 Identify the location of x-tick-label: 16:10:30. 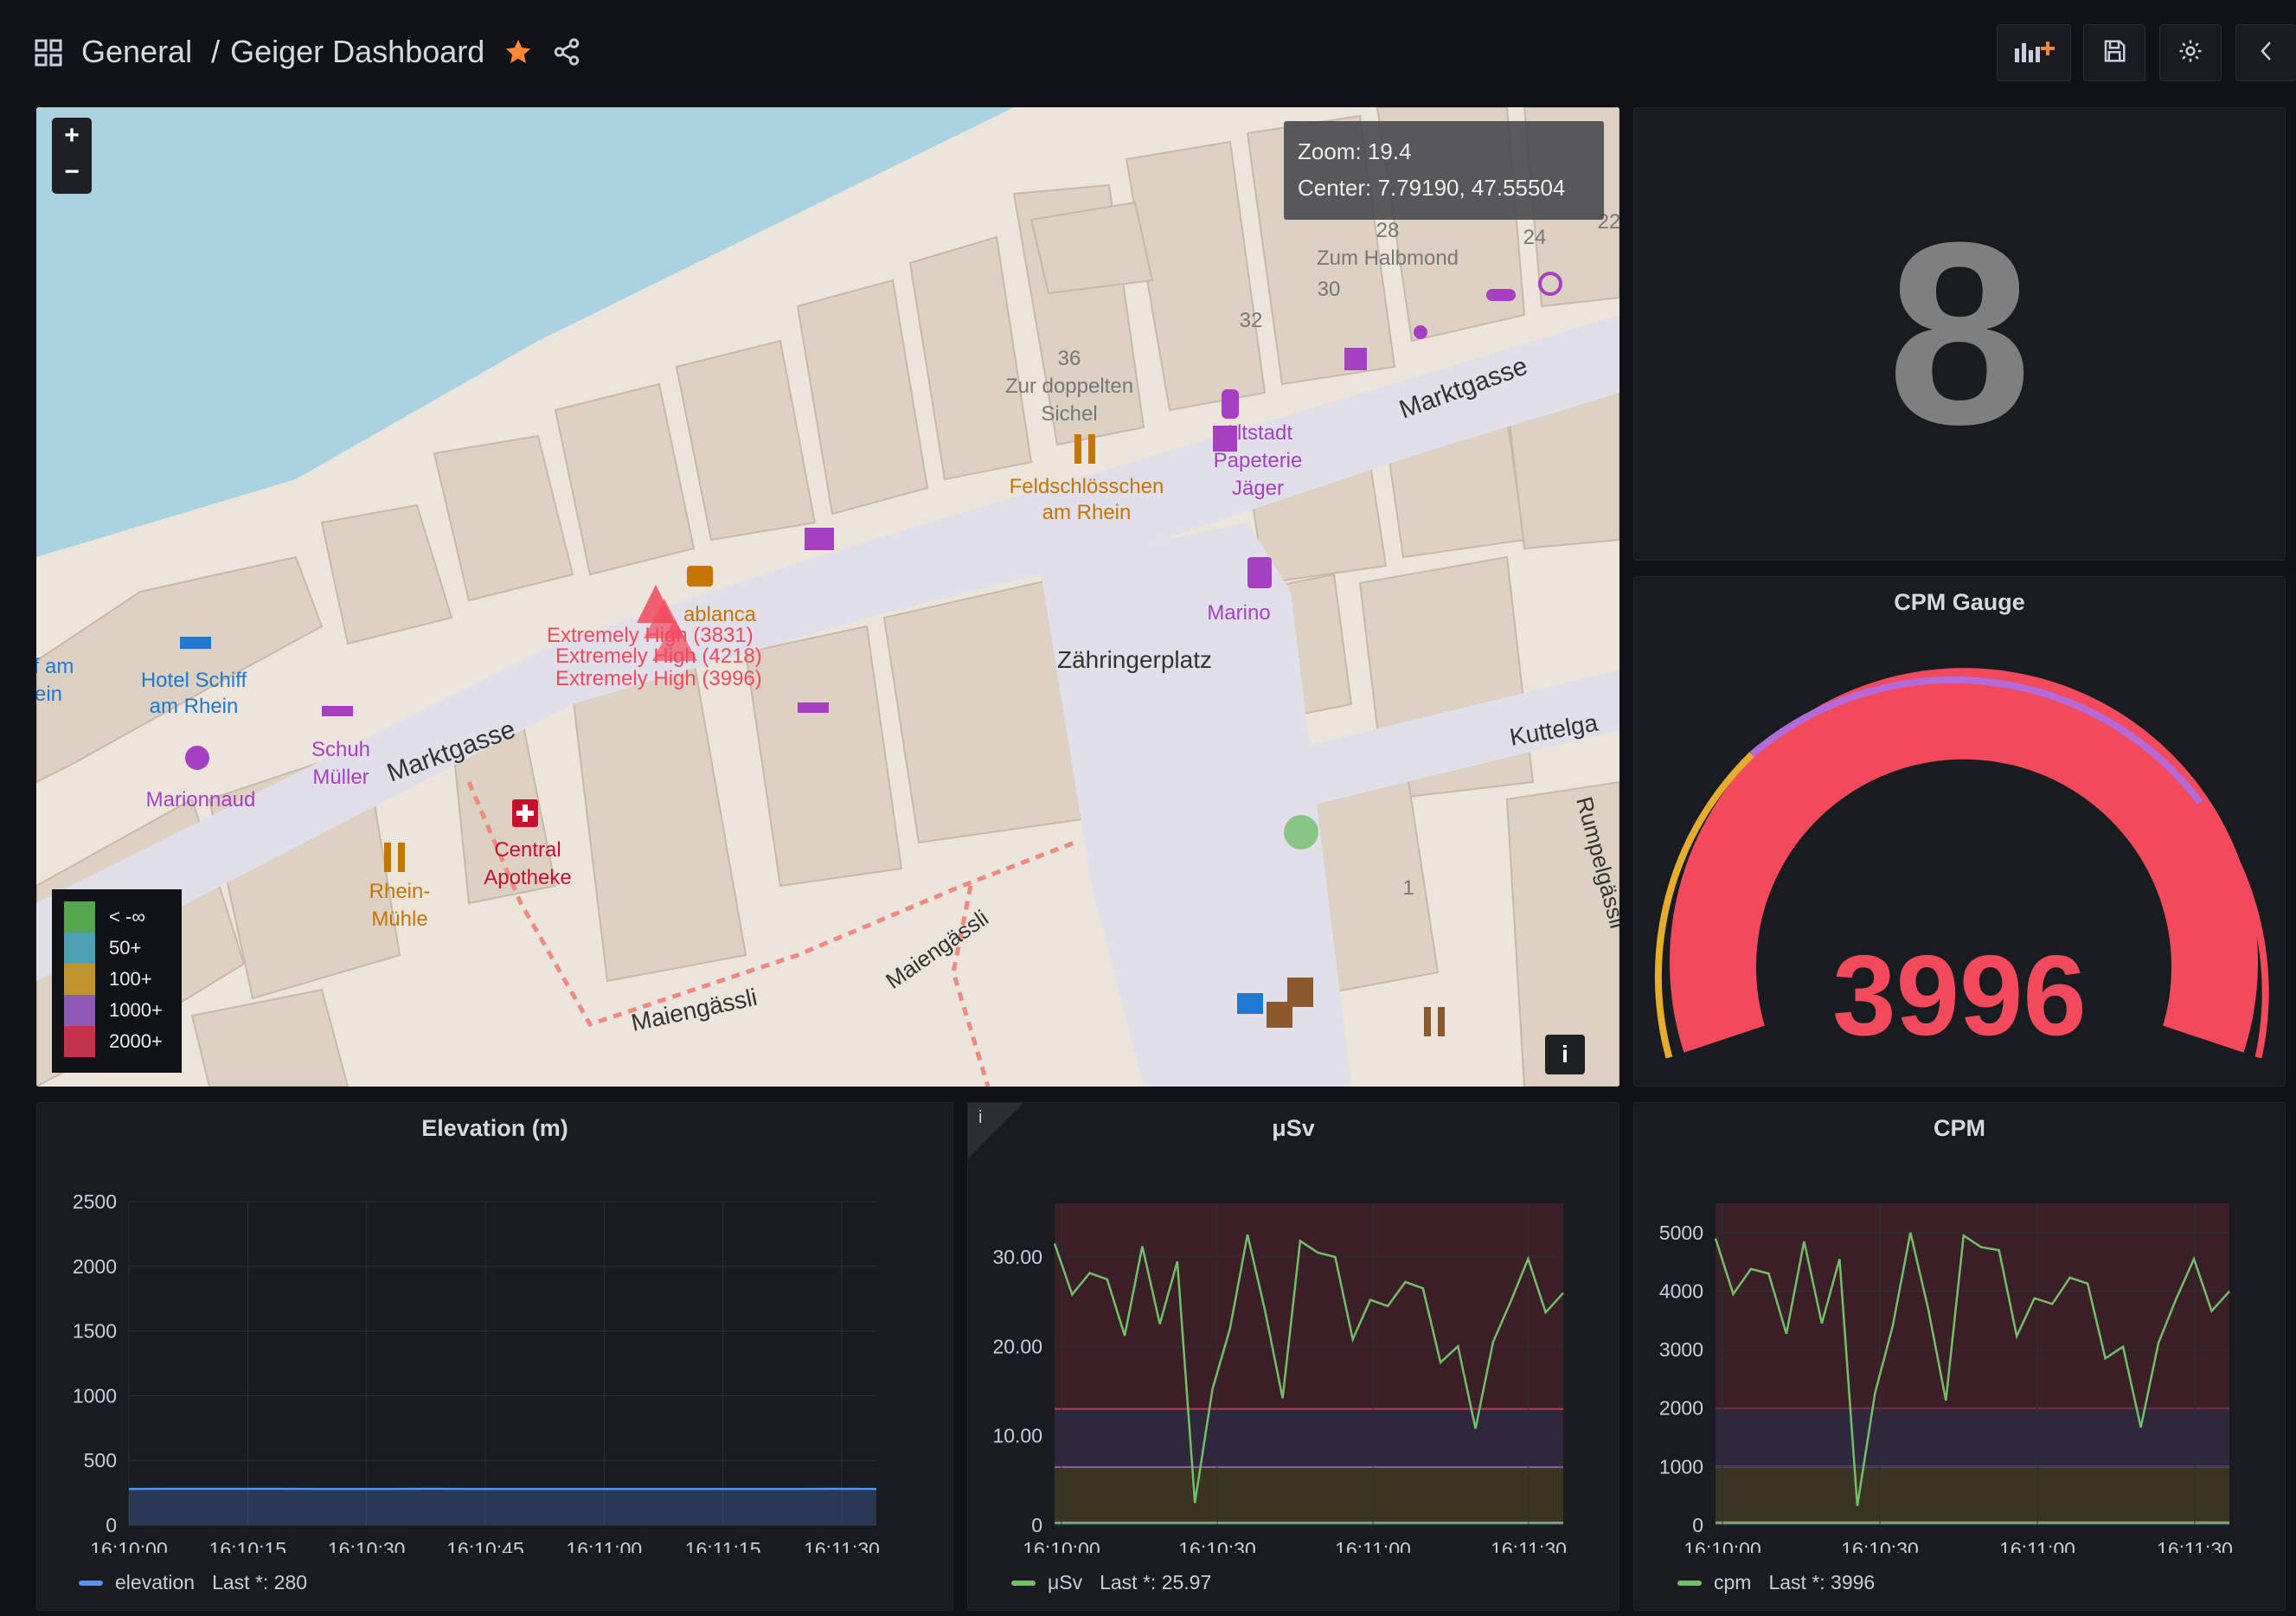
(1217, 1545).